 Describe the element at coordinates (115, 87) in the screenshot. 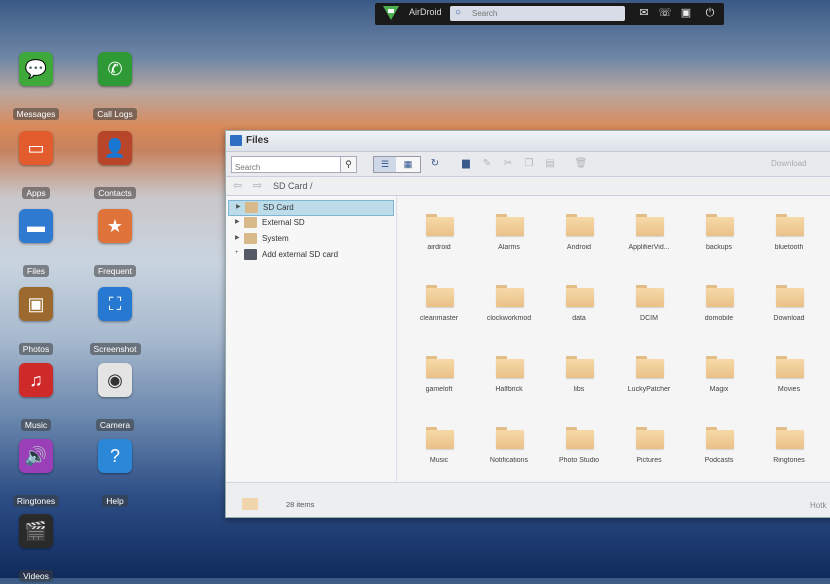

I see `desktop-app-call-logs: ✆ Call Logs` at that location.